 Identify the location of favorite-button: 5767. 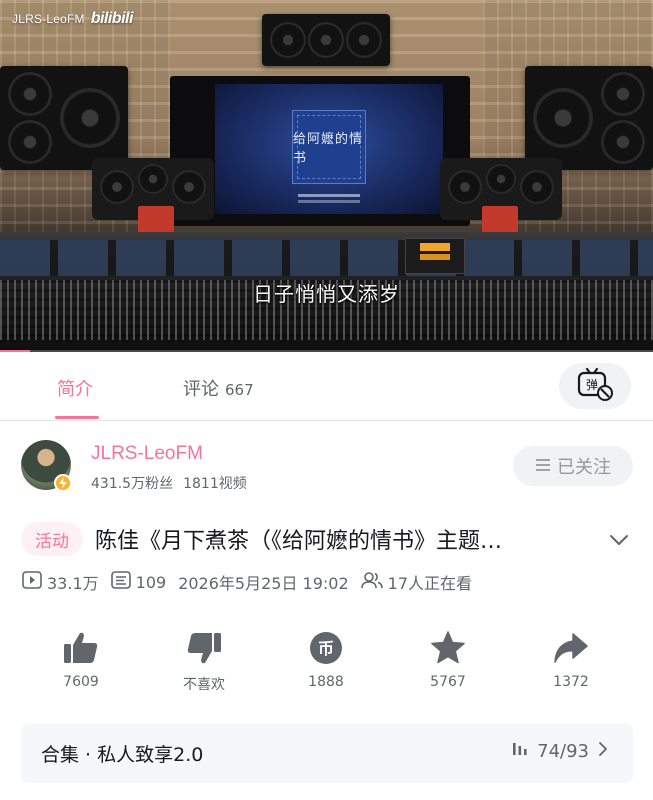
(448, 659).